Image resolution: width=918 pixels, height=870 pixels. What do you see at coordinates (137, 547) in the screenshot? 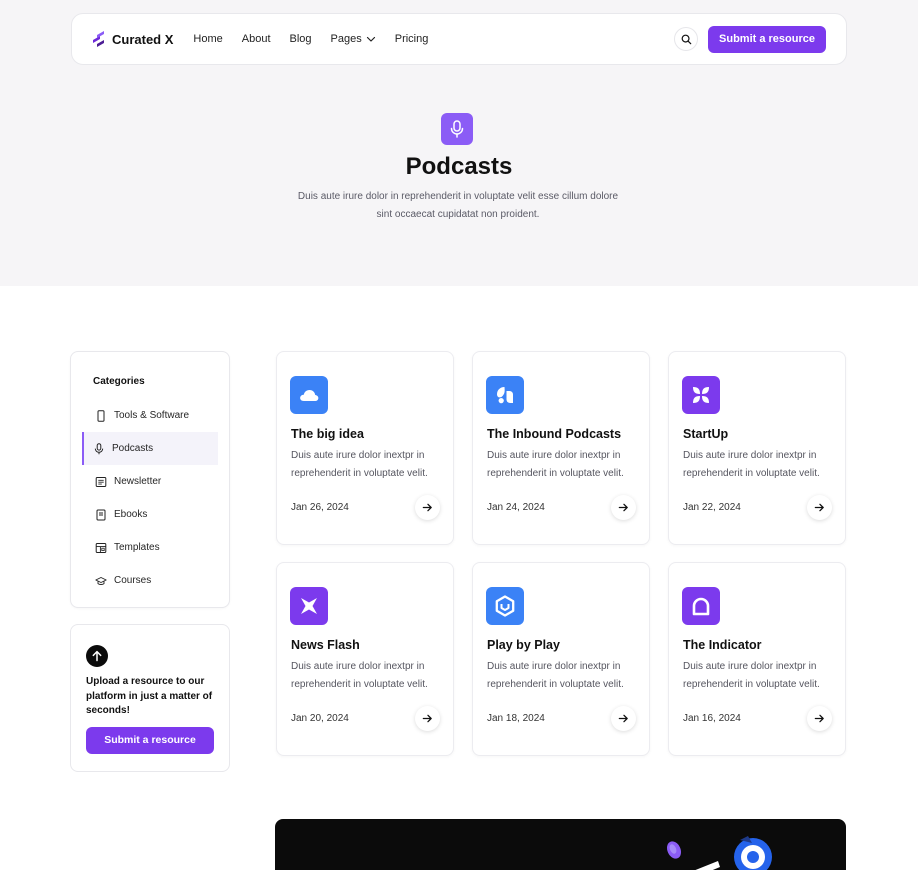
I see `sidebar-item-label: Templates` at bounding box center [137, 547].